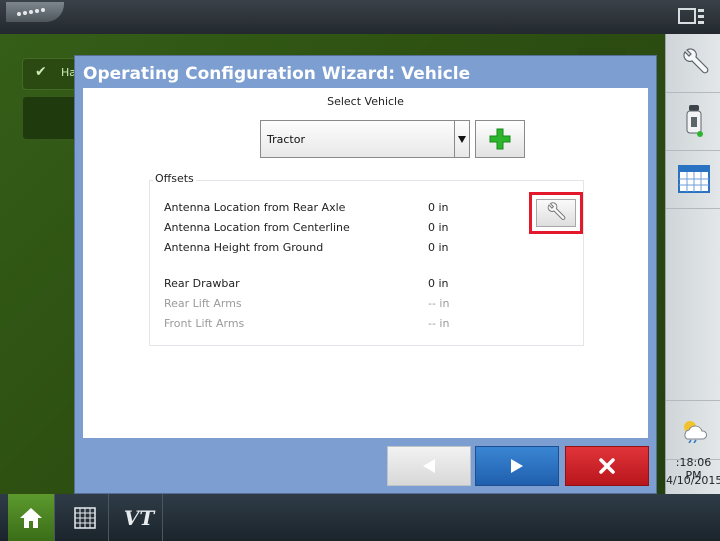 Image resolution: width=720 pixels, height=541 pixels. Describe the element at coordinates (360, 17) in the screenshot. I see `top-bar` at that location.